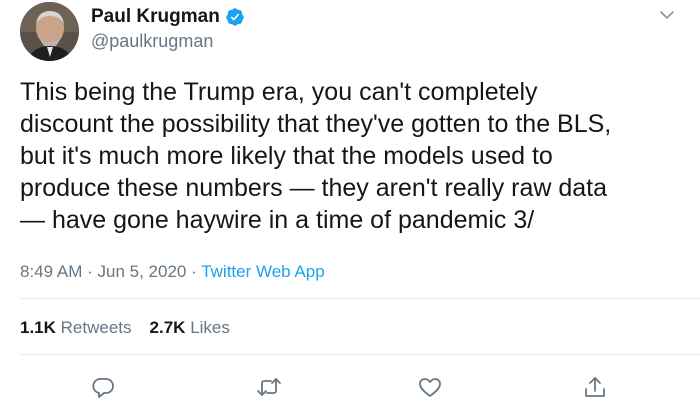 This screenshot has height=400, width=700. I want to click on verified-badge-icon, so click(235, 17).